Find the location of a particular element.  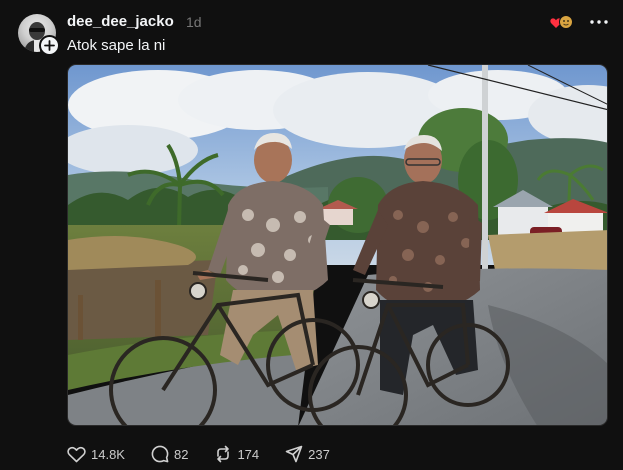

reply-count: 82 is located at coordinates (181, 454).